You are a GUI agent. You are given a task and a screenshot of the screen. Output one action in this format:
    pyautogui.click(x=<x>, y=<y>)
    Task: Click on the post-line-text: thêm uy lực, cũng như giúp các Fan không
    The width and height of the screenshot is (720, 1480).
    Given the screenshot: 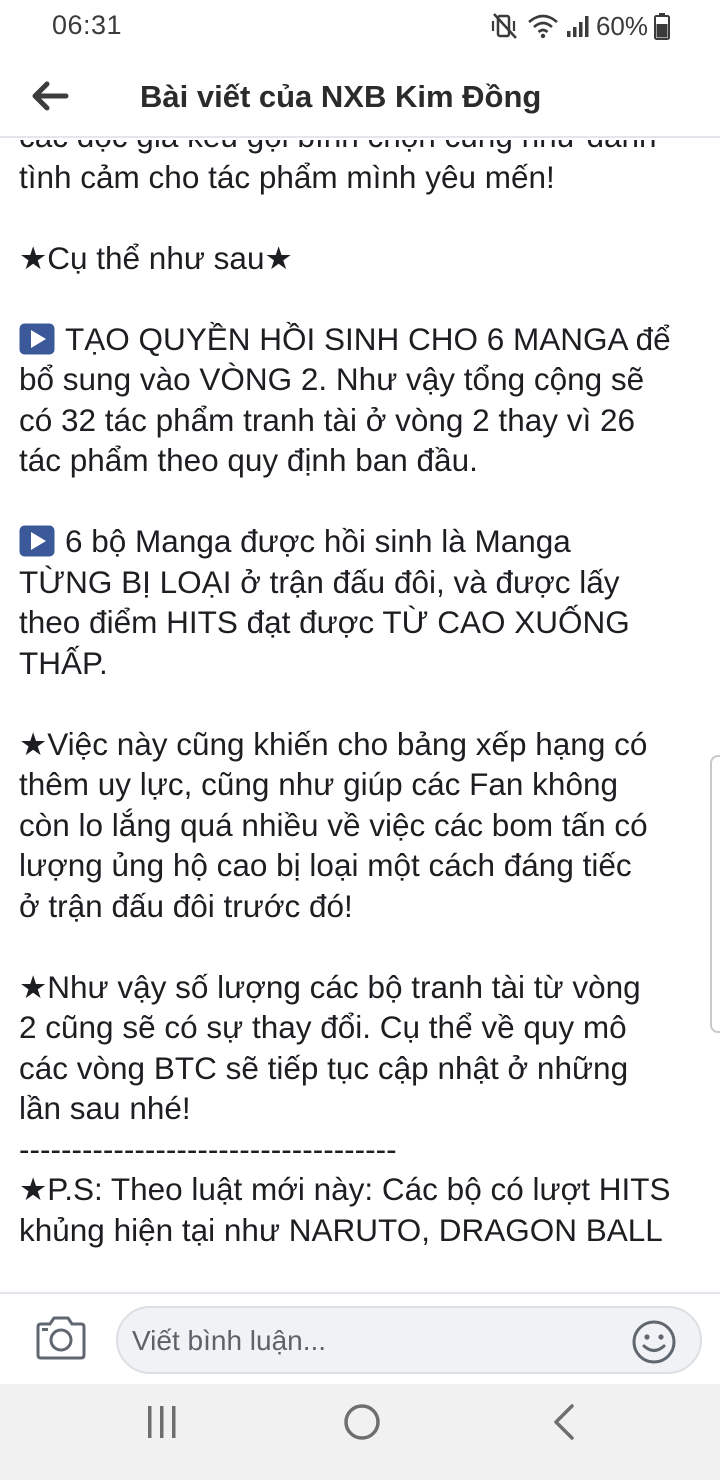 What is the action you would take?
    pyautogui.click(x=319, y=784)
    